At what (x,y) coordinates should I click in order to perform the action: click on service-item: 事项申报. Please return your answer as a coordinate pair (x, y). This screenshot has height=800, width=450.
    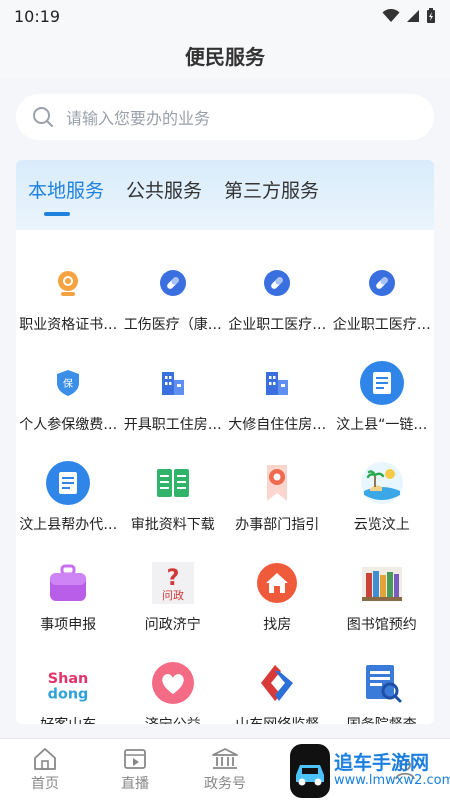
    Looking at the image, I should click on (68, 590).